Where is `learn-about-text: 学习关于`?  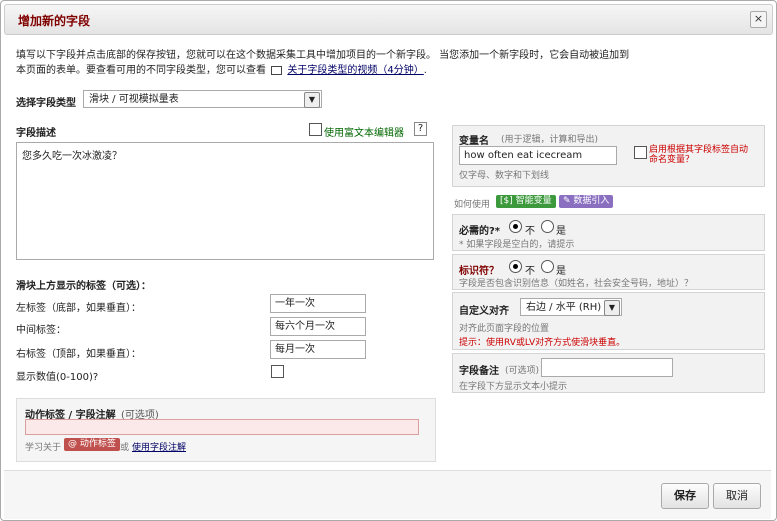 learn-about-text: 学习关于 is located at coordinates (43, 448).